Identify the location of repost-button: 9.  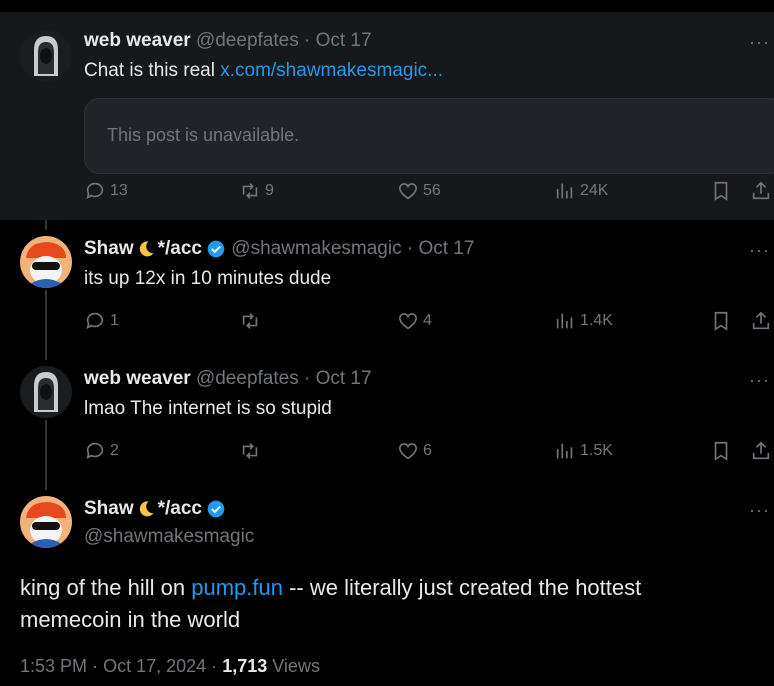
(256, 191).